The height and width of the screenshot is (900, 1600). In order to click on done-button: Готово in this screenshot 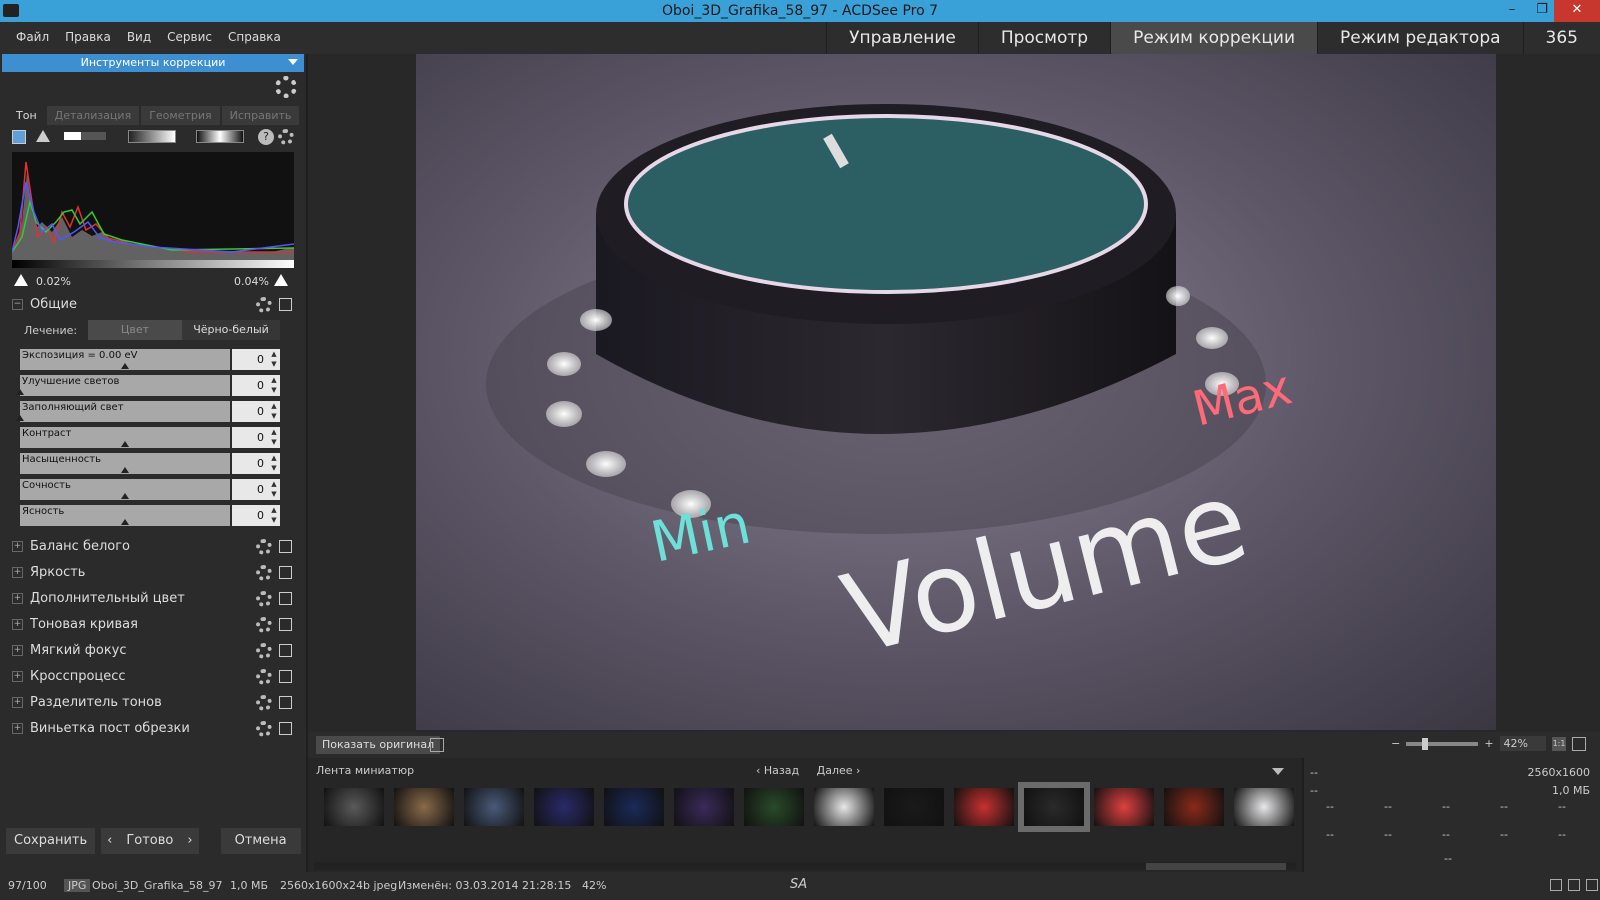, I will do `click(150, 841)`.